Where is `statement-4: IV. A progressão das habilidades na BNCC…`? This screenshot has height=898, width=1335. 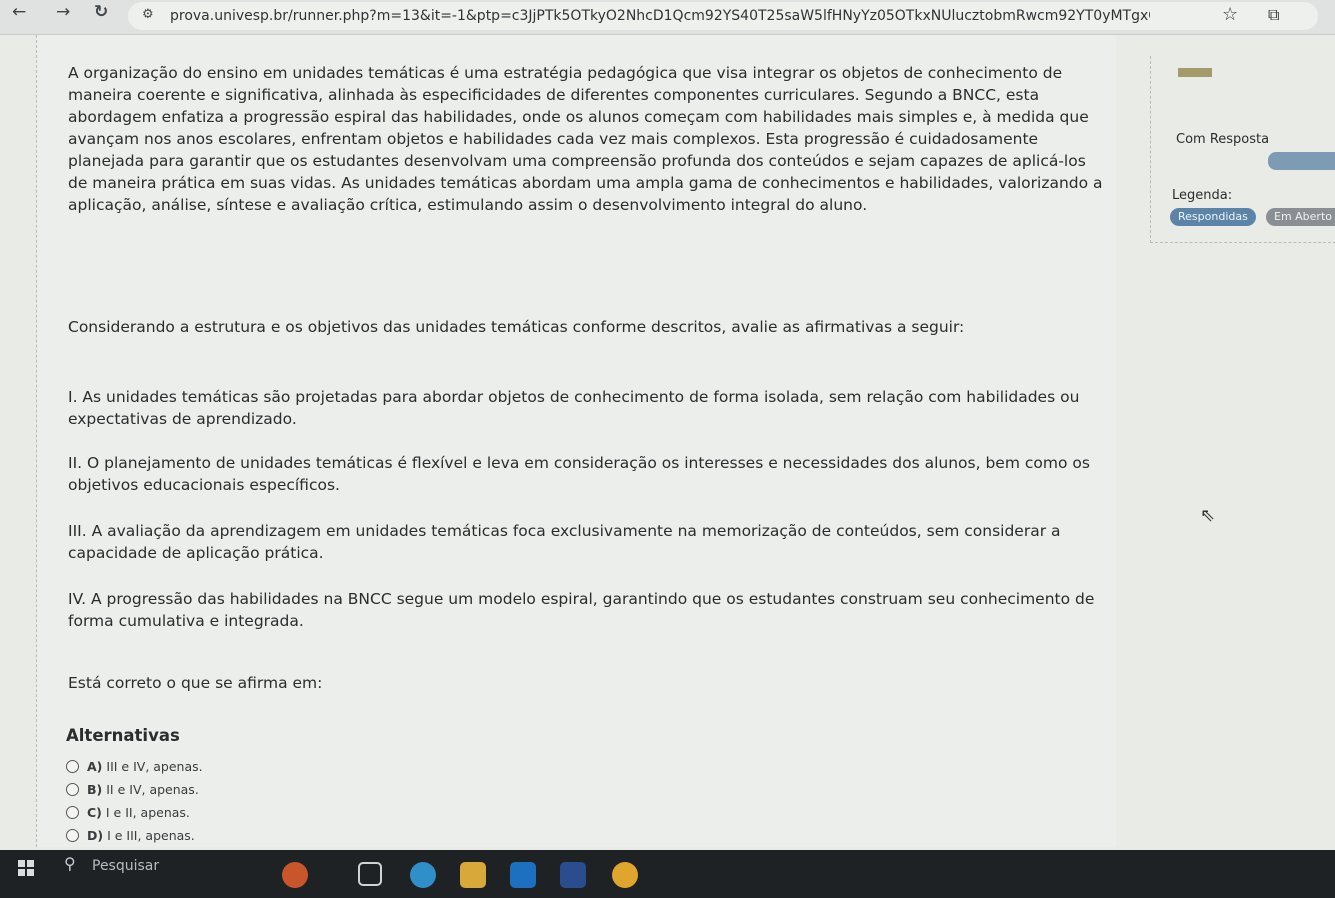 statement-4: IV. A progressão das habilidades na BNCC… is located at coordinates (581, 610).